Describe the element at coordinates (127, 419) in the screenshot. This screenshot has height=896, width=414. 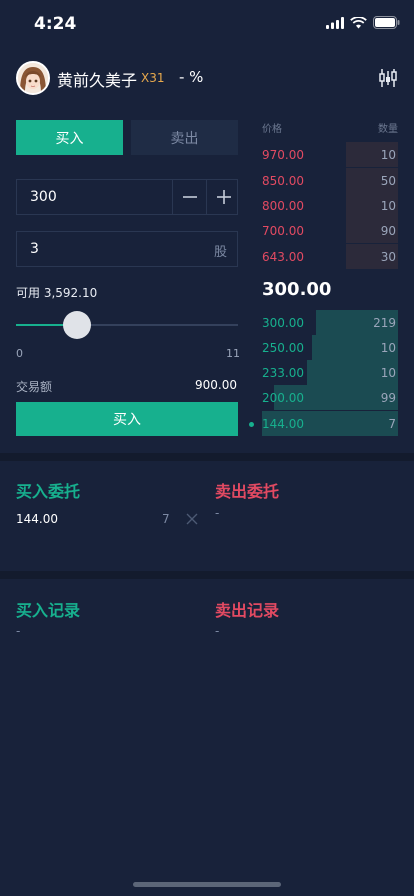
I see `buy-button: 买入` at that location.